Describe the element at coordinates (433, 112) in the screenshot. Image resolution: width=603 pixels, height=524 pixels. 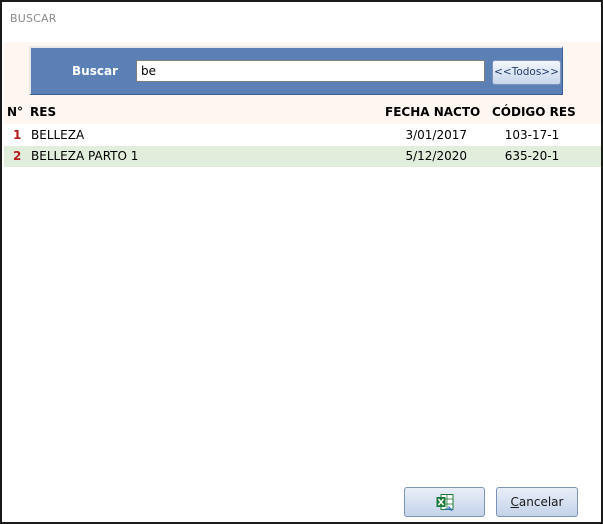
I see `header-birth-date: FECHA NACTO` at that location.